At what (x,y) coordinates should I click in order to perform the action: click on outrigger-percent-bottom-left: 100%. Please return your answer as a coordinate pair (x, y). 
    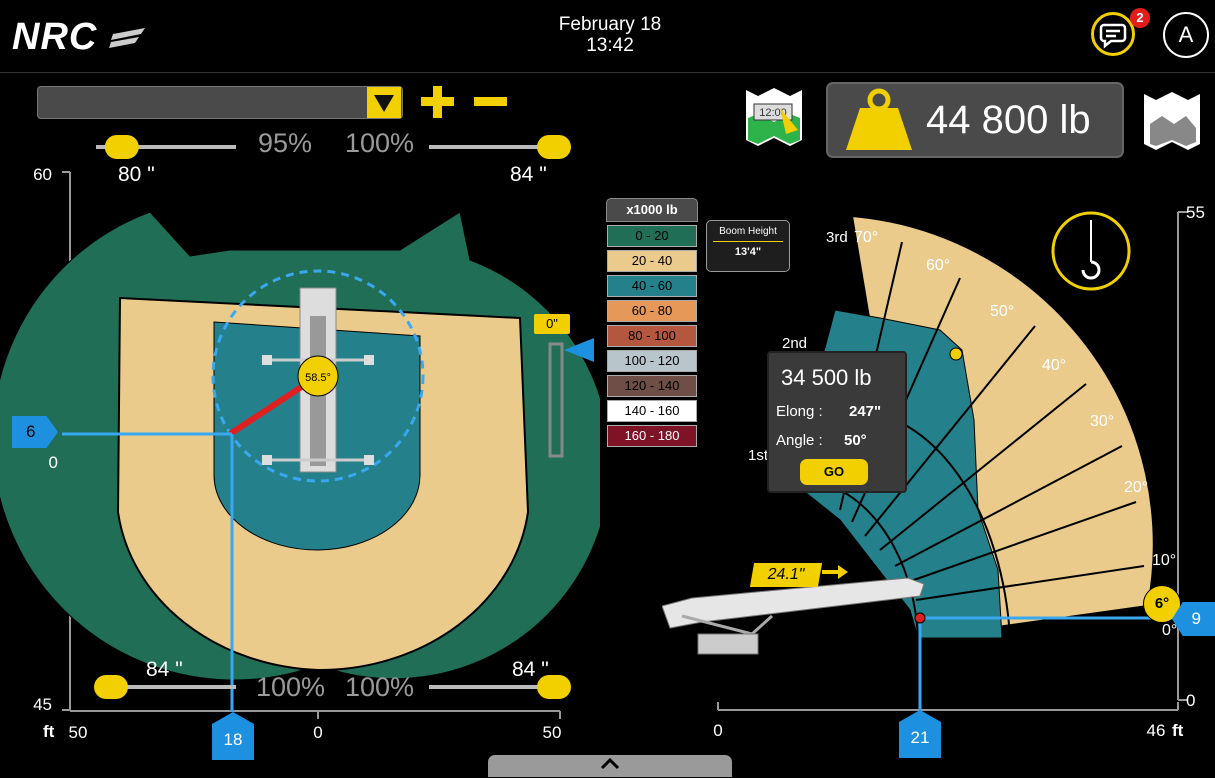
    Looking at the image, I should click on (291, 687).